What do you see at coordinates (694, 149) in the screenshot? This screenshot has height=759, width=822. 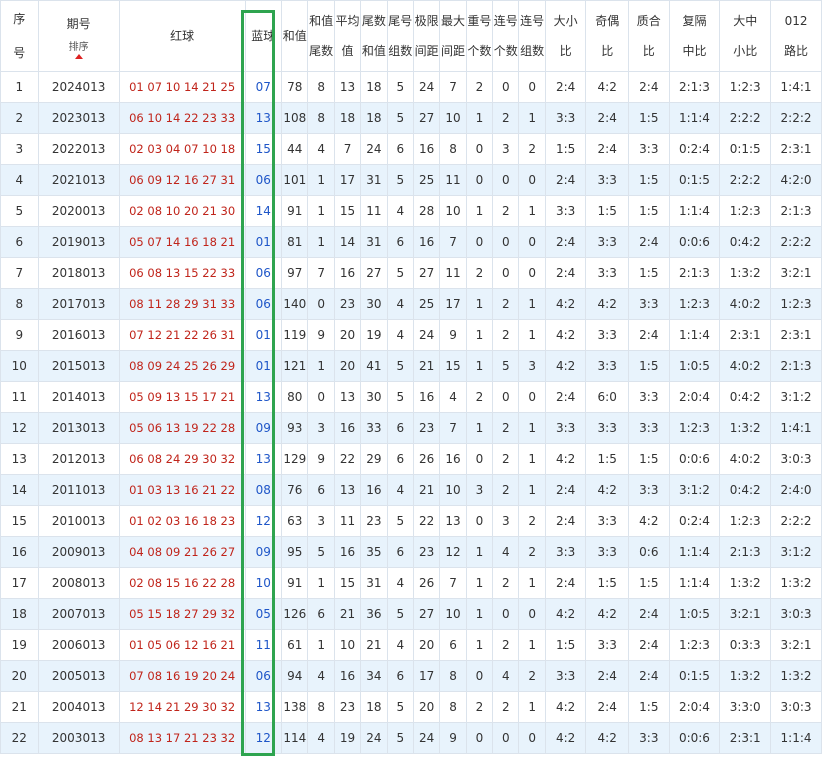 I see `cell-repeat-gap: 0:2:4` at bounding box center [694, 149].